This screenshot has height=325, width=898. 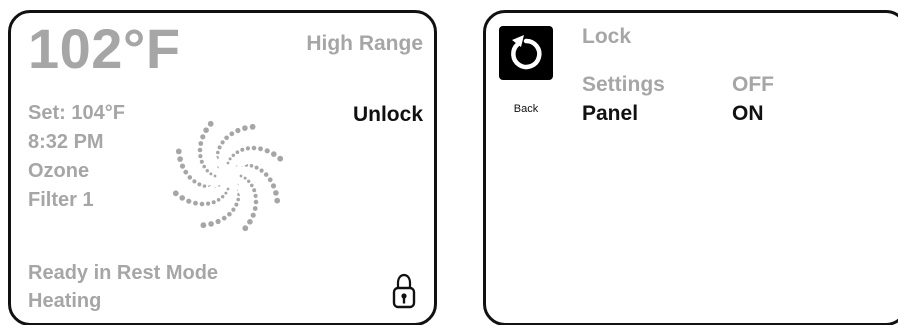 I want to click on ozone-status: Ozone, so click(x=59, y=171).